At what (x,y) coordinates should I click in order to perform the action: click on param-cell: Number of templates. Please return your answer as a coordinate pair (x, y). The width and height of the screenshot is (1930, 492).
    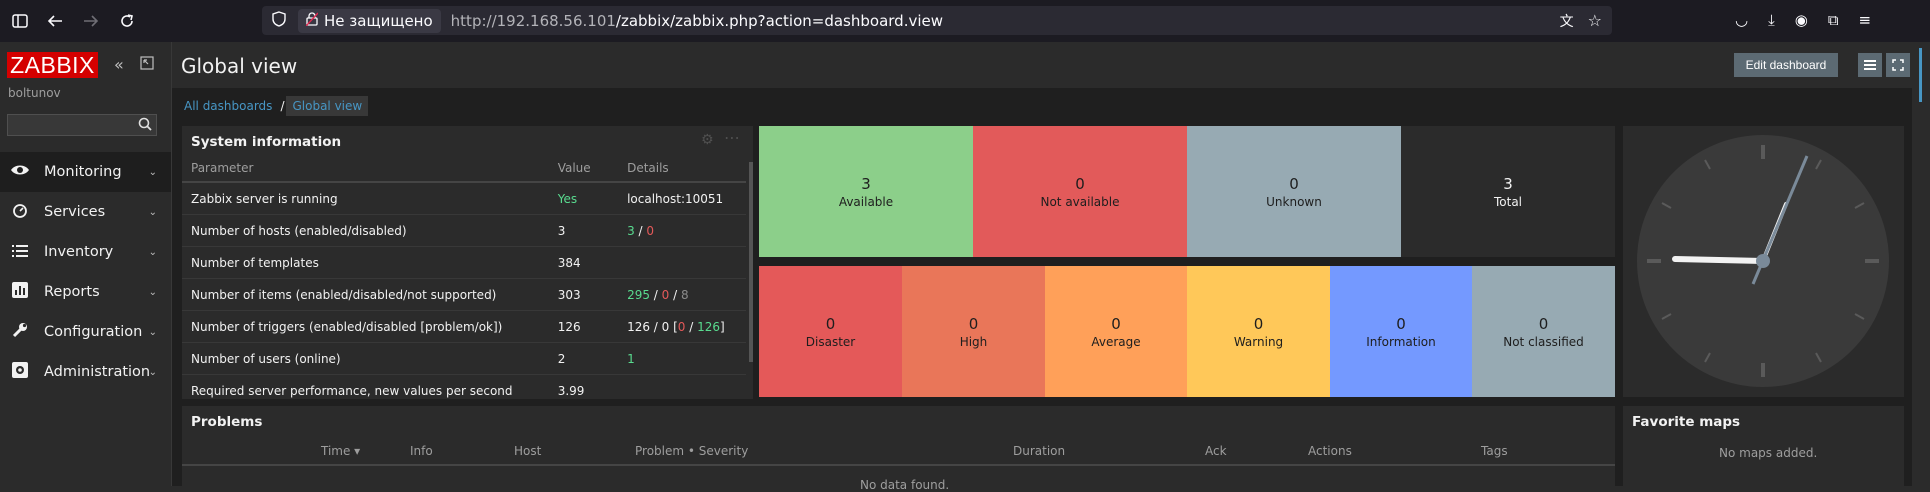
    Looking at the image, I should click on (255, 262).